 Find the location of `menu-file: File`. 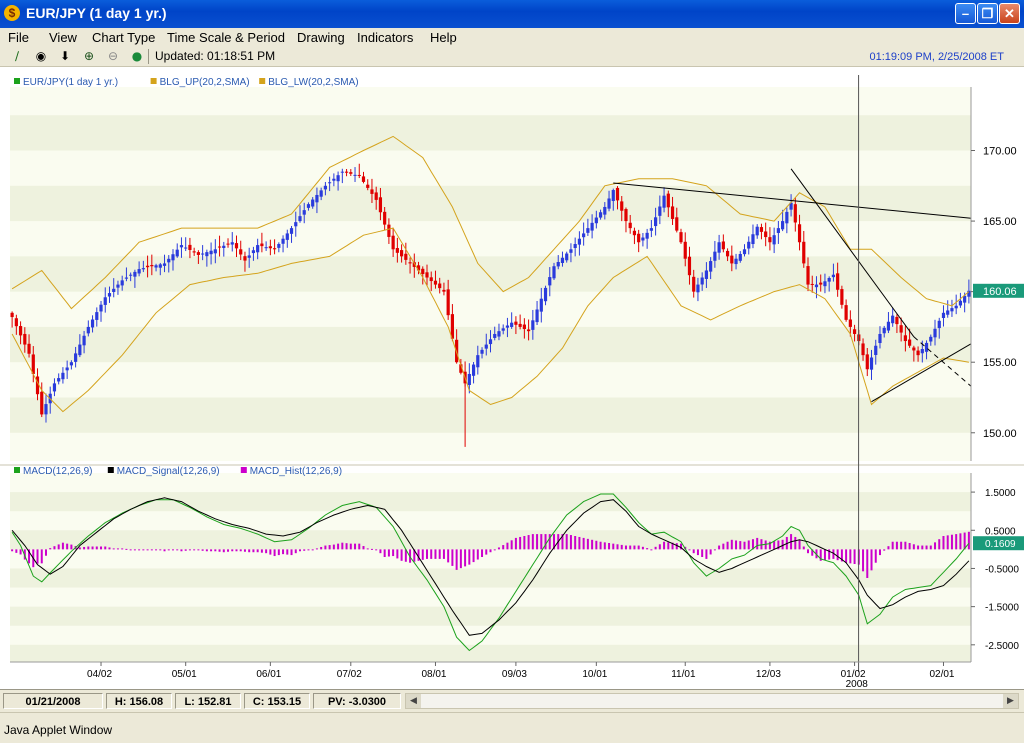

menu-file: File is located at coordinates (18, 37).